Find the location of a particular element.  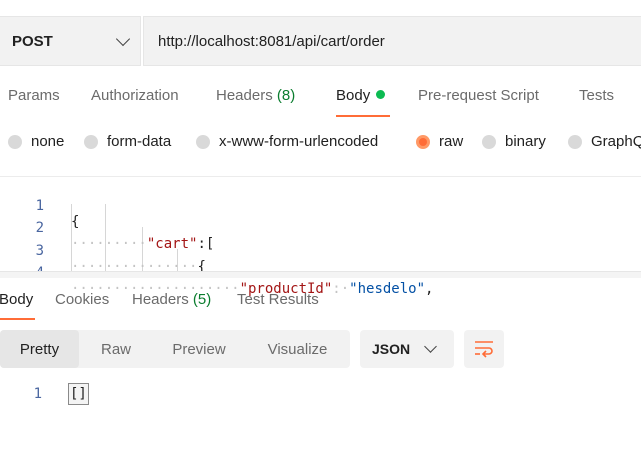

radio-raw-label: raw is located at coordinates (451, 141).